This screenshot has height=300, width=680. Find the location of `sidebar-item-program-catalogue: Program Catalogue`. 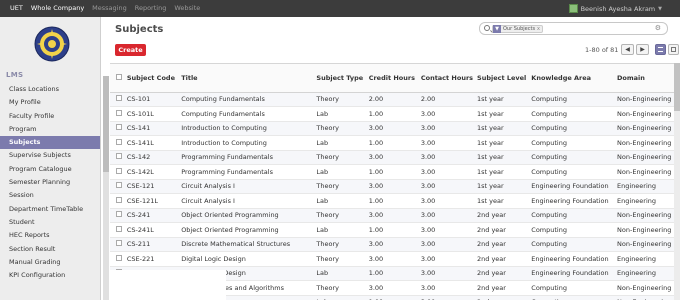

sidebar-item-program-catalogue: Program Catalogue is located at coordinates (50, 169).